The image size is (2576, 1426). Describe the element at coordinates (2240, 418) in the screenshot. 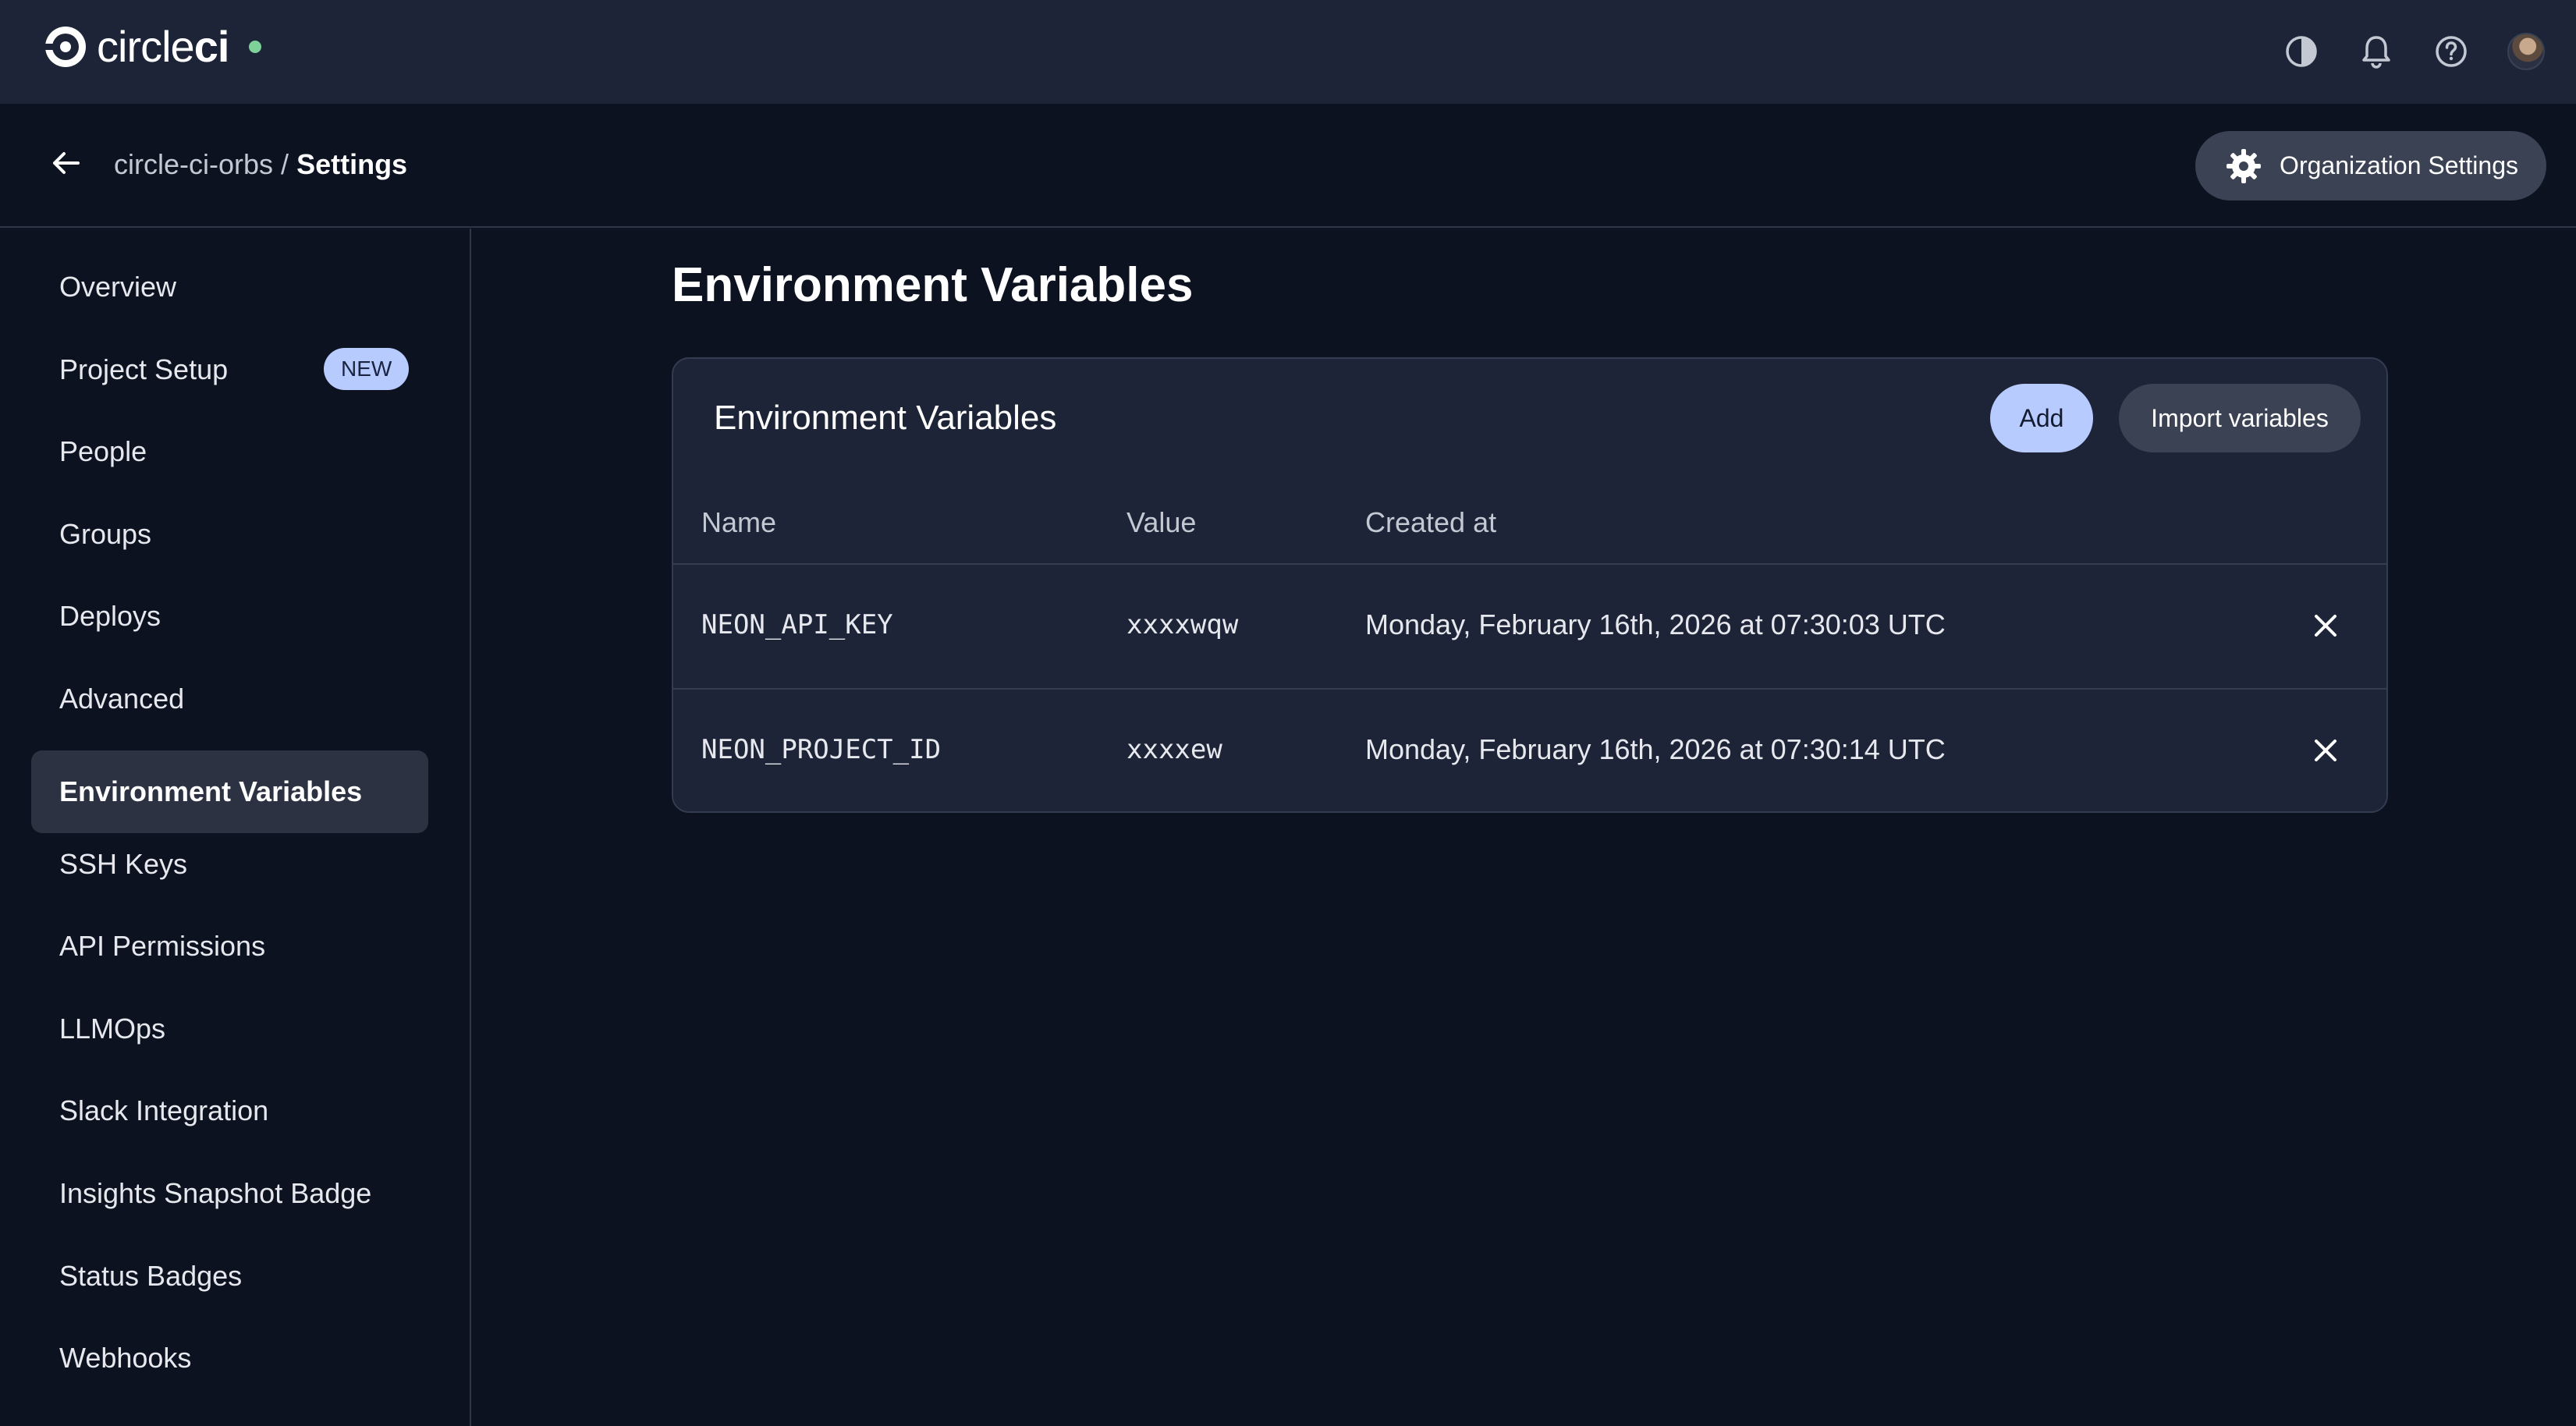

I see `import-variables-button: Import variables` at that location.